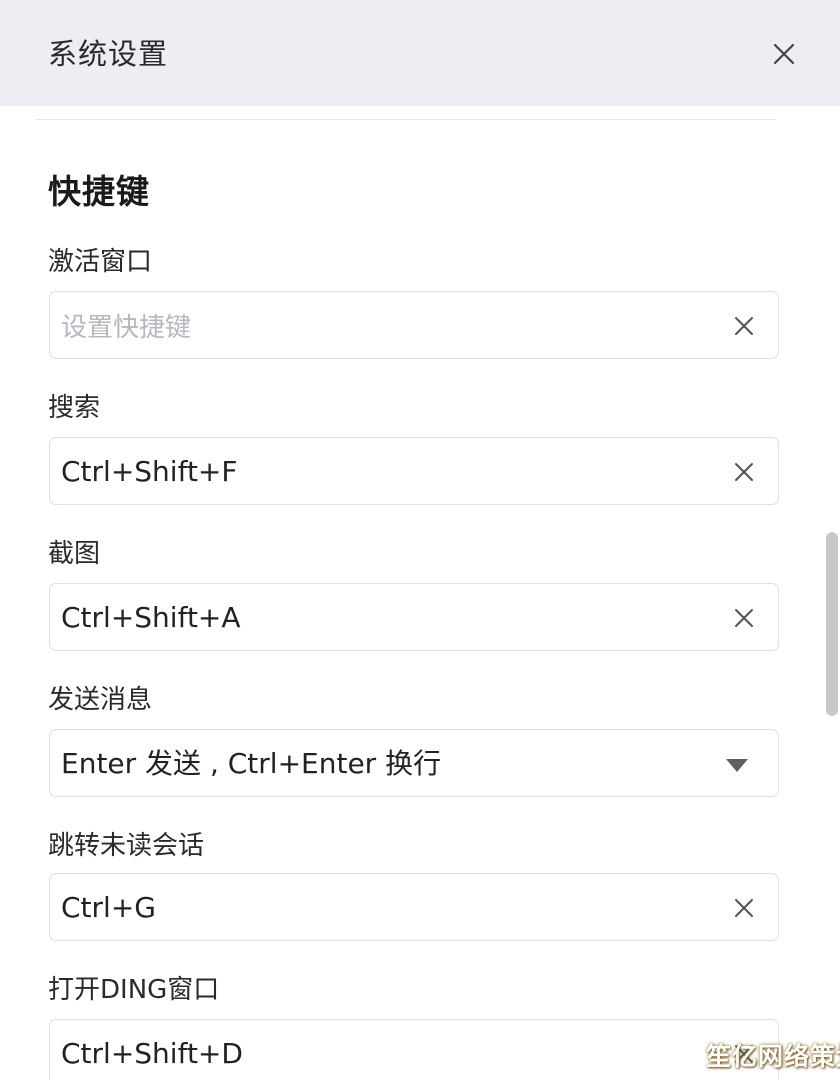 The image size is (840, 1080). What do you see at coordinates (832, 624) in the screenshot?
I see `scrollbar-thumb` at bounding box center [832, 624].